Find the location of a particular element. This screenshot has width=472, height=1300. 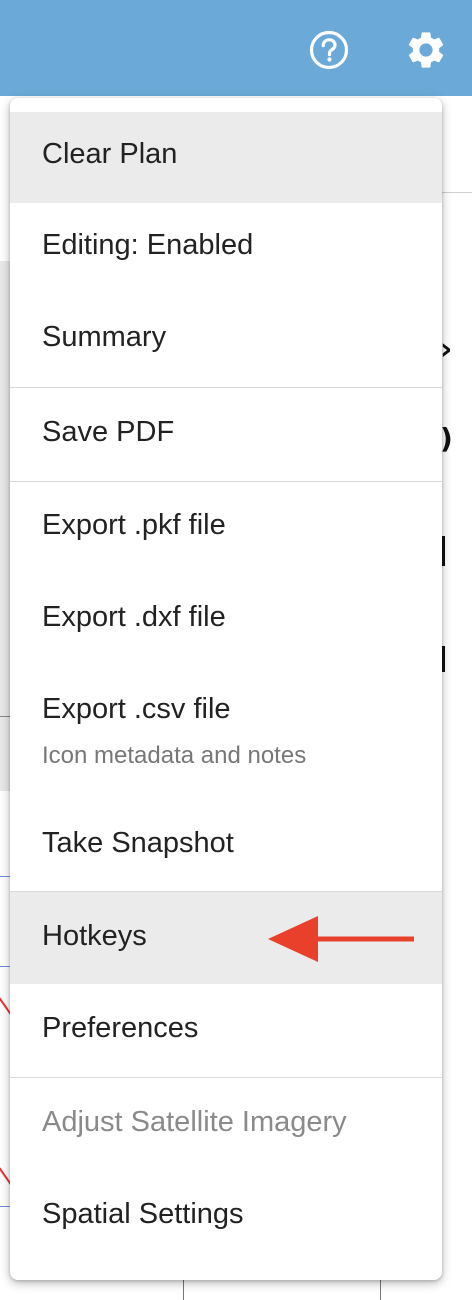

menu-item-adjust-satellite-imagery: Adjust Satellite Imagery is located at coordinates (226, 1124).